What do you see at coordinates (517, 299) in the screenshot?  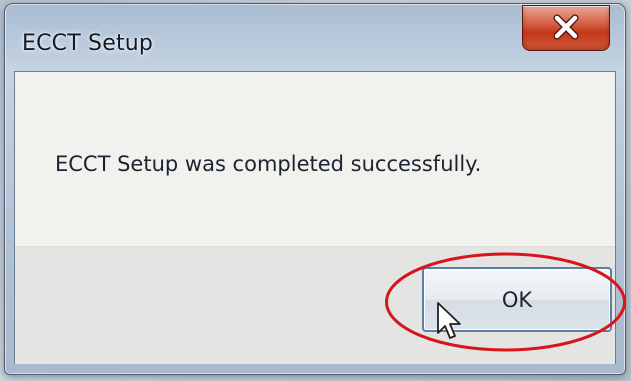 I see `ok-button: OK` at bounding box center [517, 299].